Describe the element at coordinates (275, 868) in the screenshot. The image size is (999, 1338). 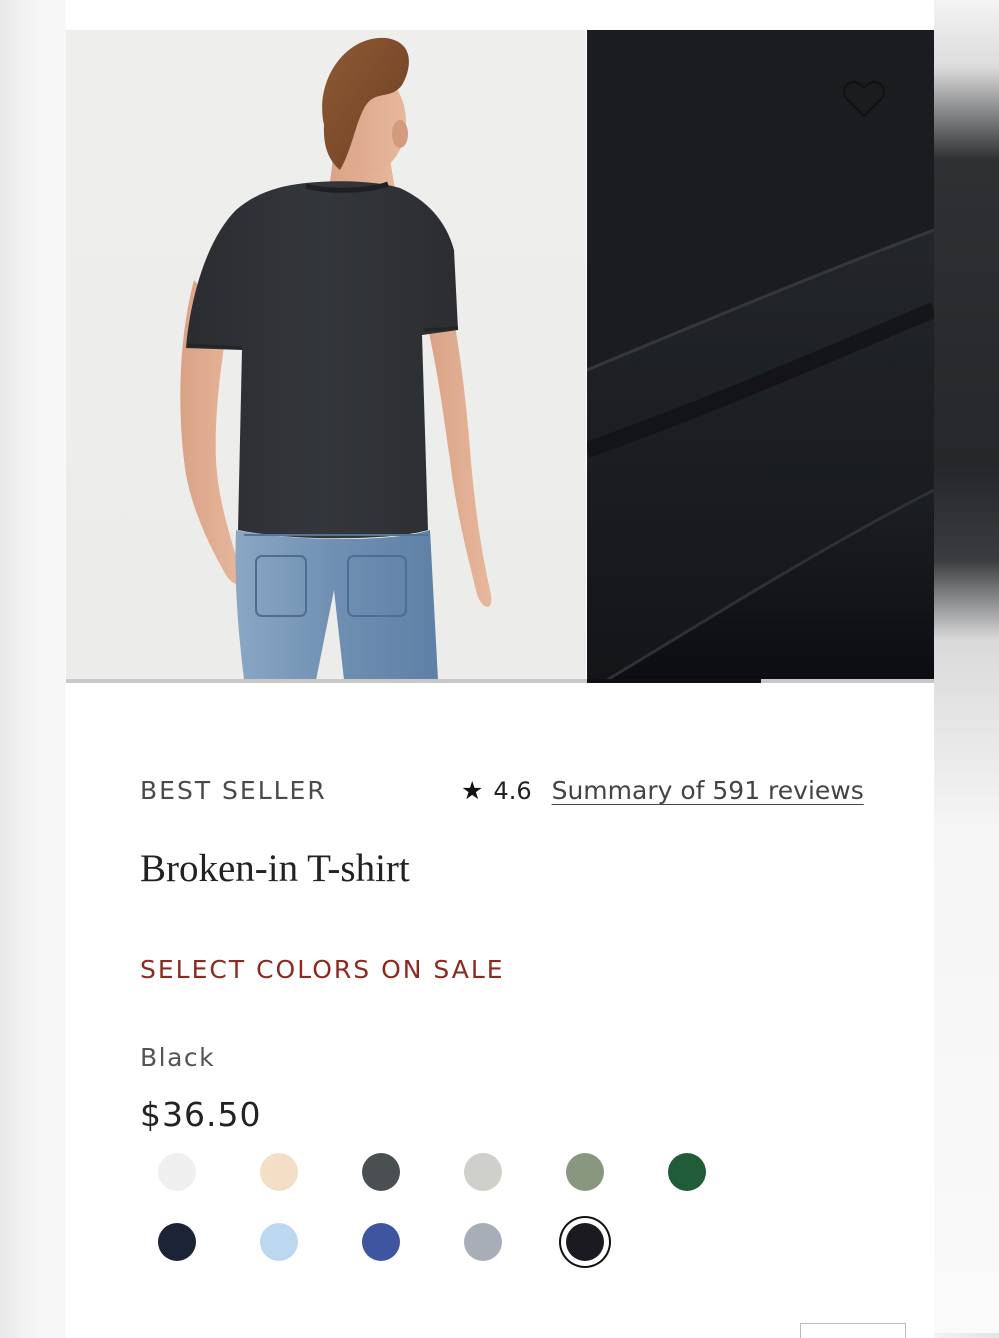
I see `product-title: Broken-in T-shirt` at that location.